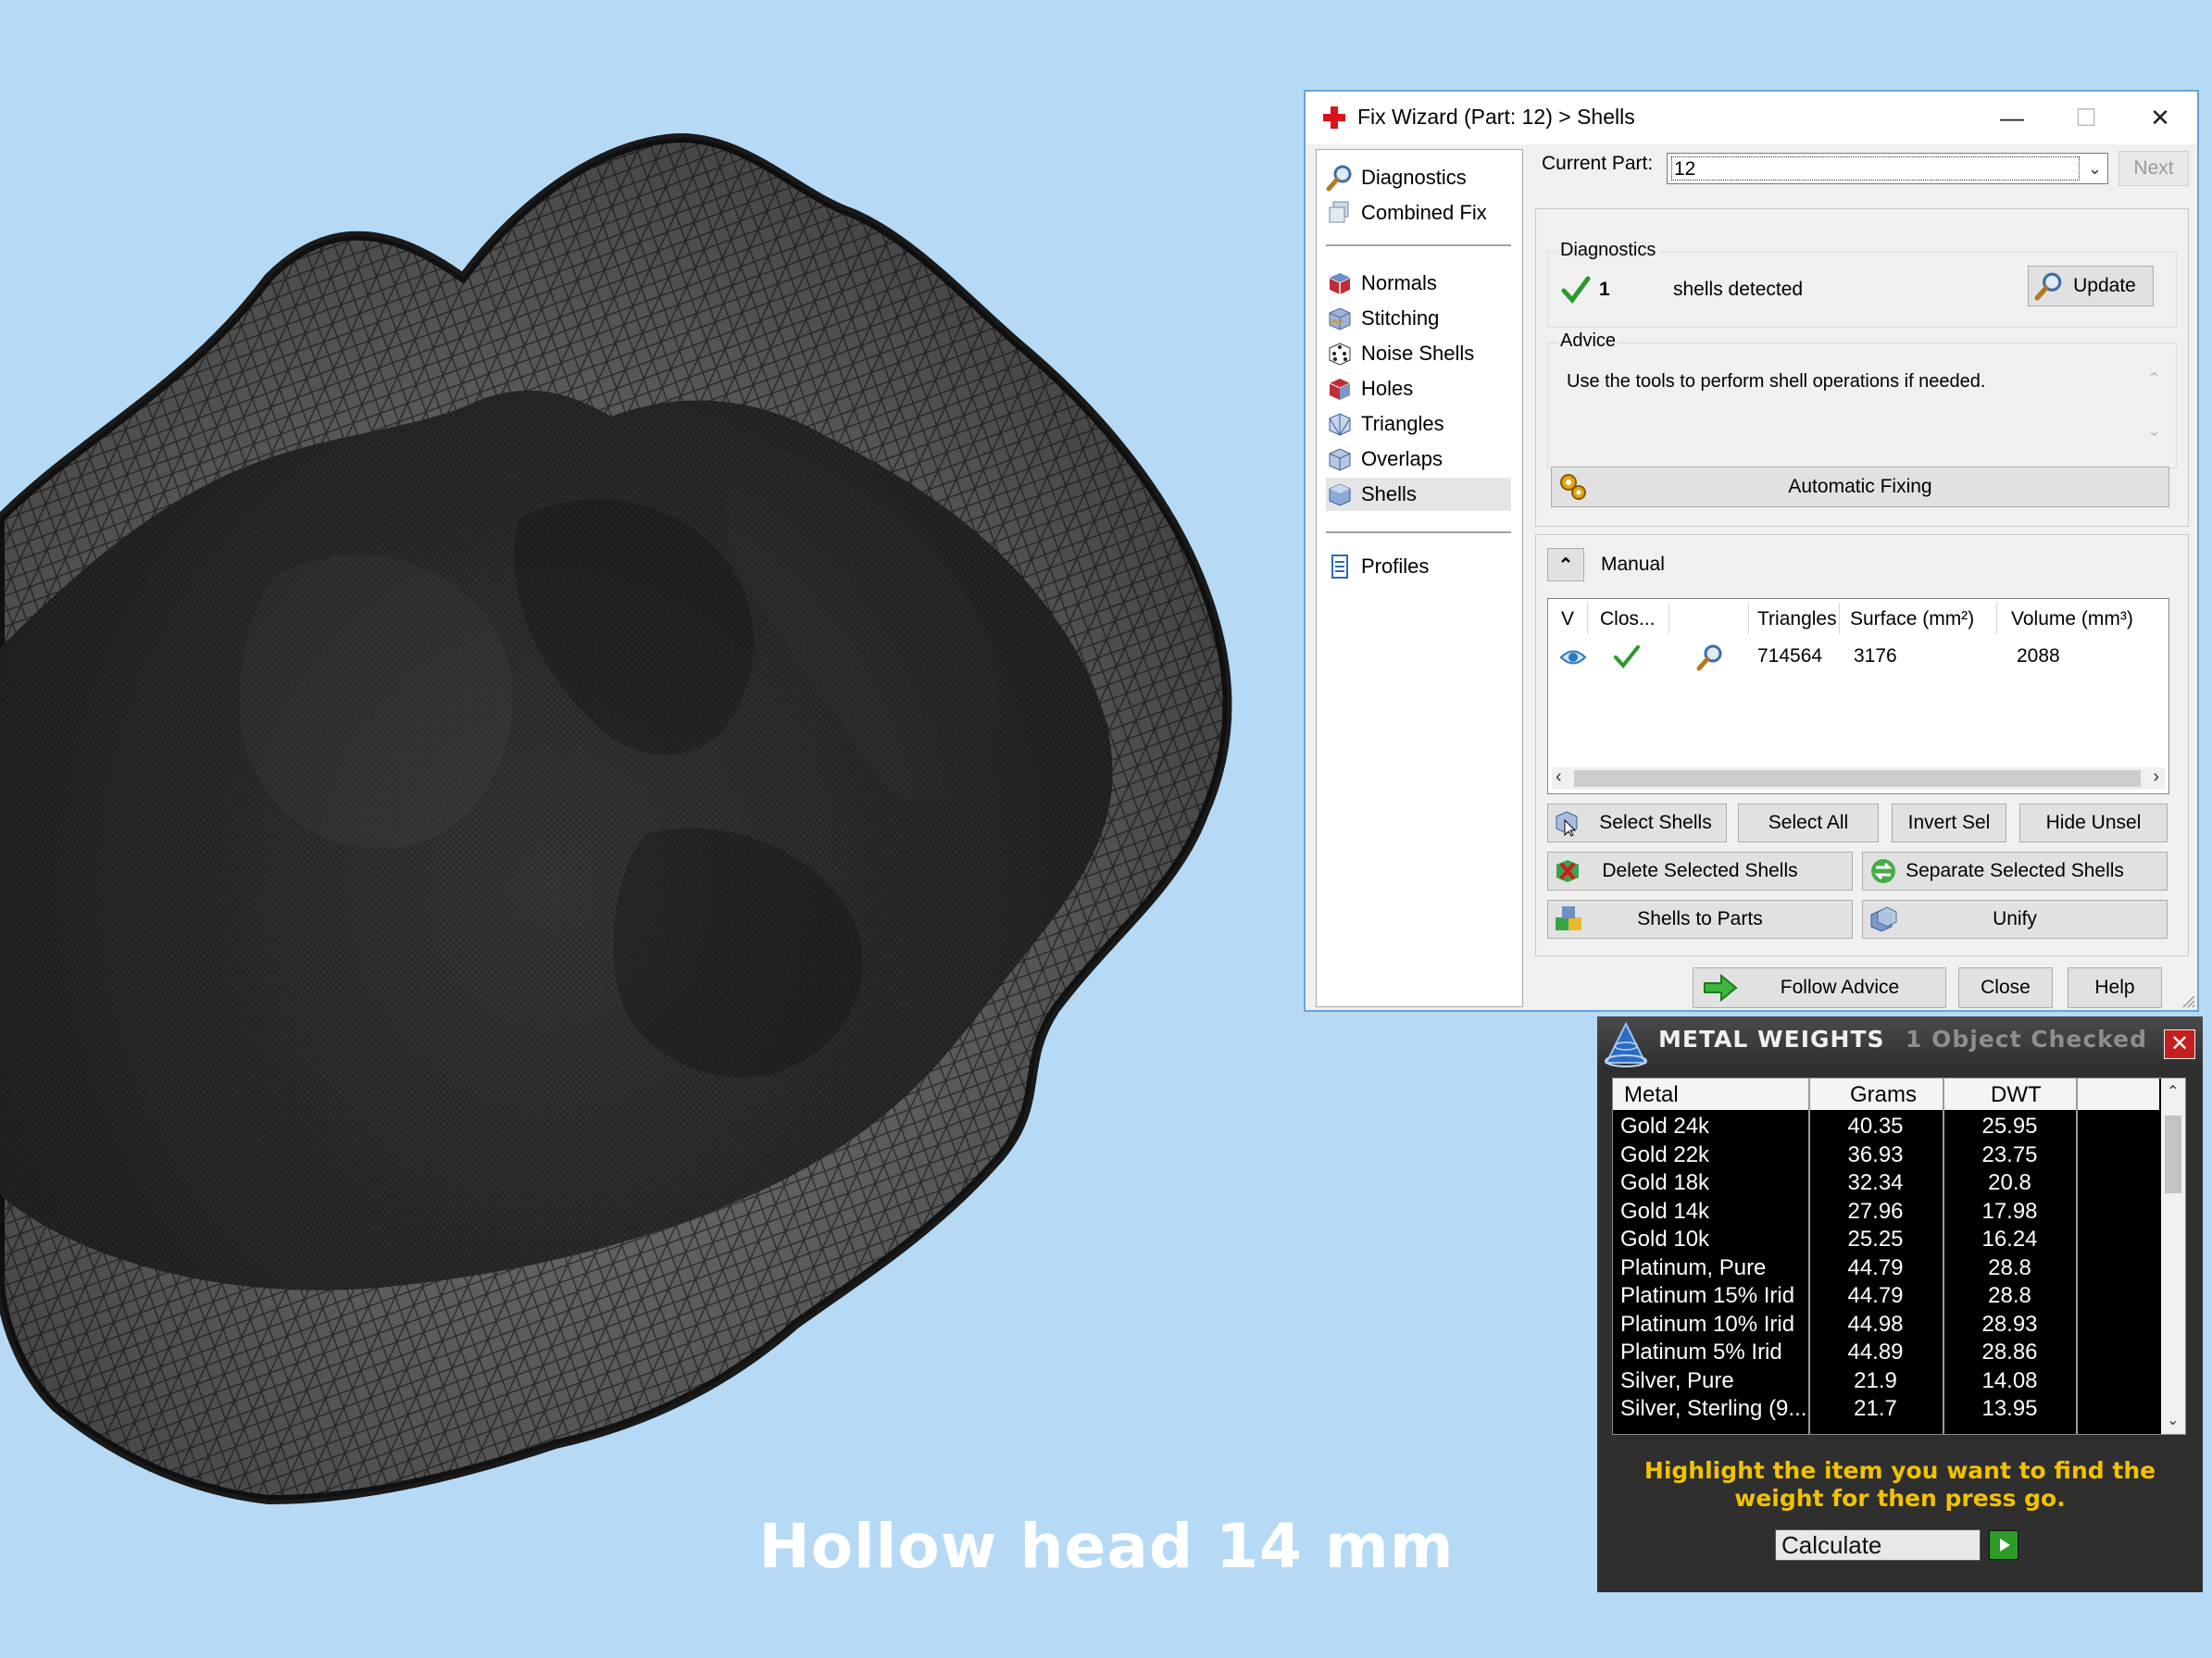 This screenshot has width=2212, height=1658. What do you see at coordinates (1339, 567) in the screenshot?
I see `document-icon` at bounding box center [1339, 567].